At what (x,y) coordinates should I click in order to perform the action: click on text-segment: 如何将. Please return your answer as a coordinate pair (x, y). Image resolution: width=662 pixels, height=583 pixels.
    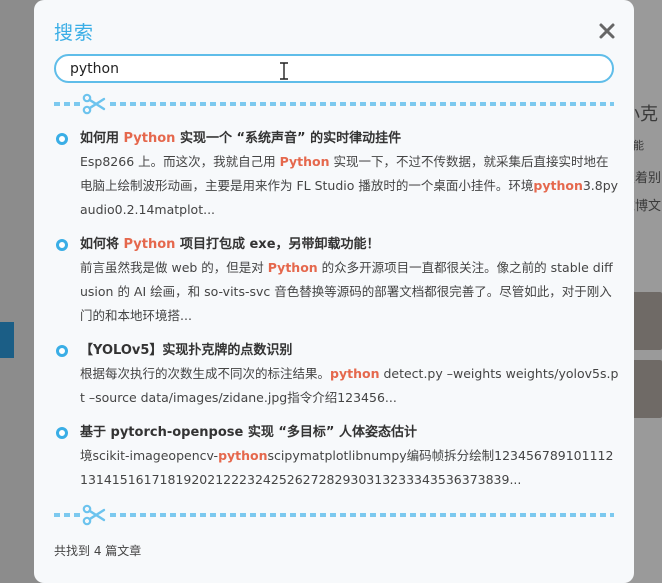
    Looking at the image, I should click on (102, 244).